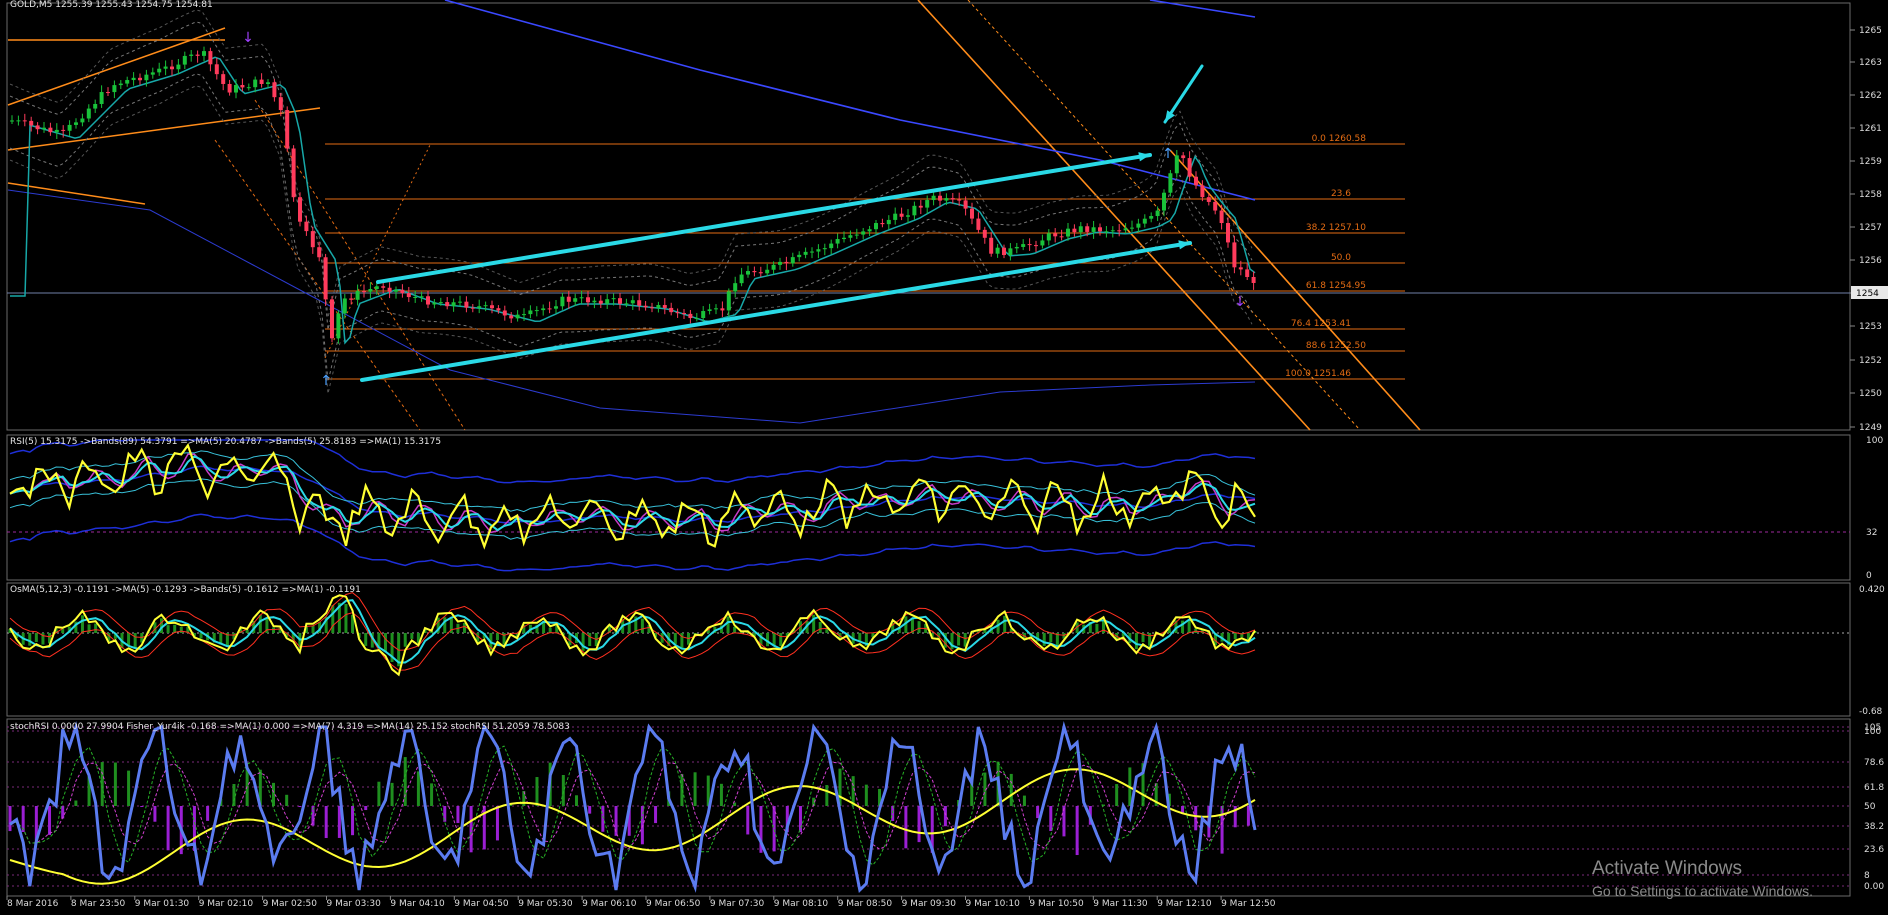 Image resolution: width=1888 pixels, height=915 pixels. I want to click on rsi-panel, so click(928, 505).